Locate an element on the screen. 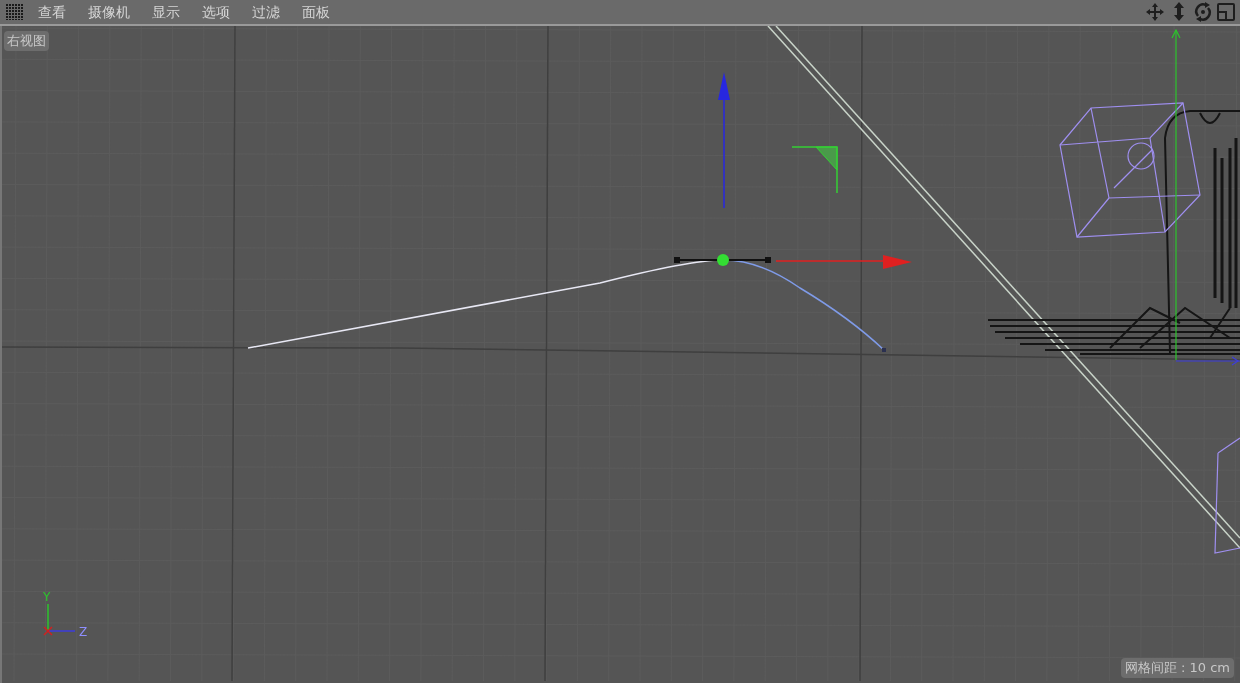  spline-point-handle is located at coordinates (723, 260).